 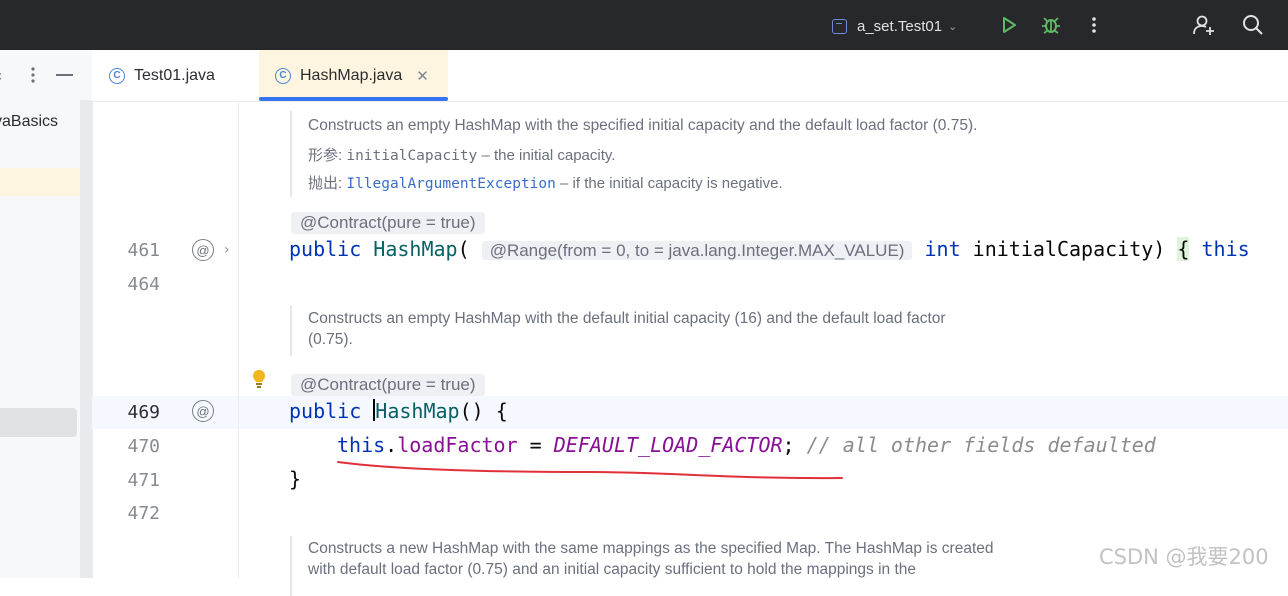 What do you see at coordinates (953, 26) in the screenshot?
I see `chevron-down-icon: ⌄` at bounding box center [953, 26].